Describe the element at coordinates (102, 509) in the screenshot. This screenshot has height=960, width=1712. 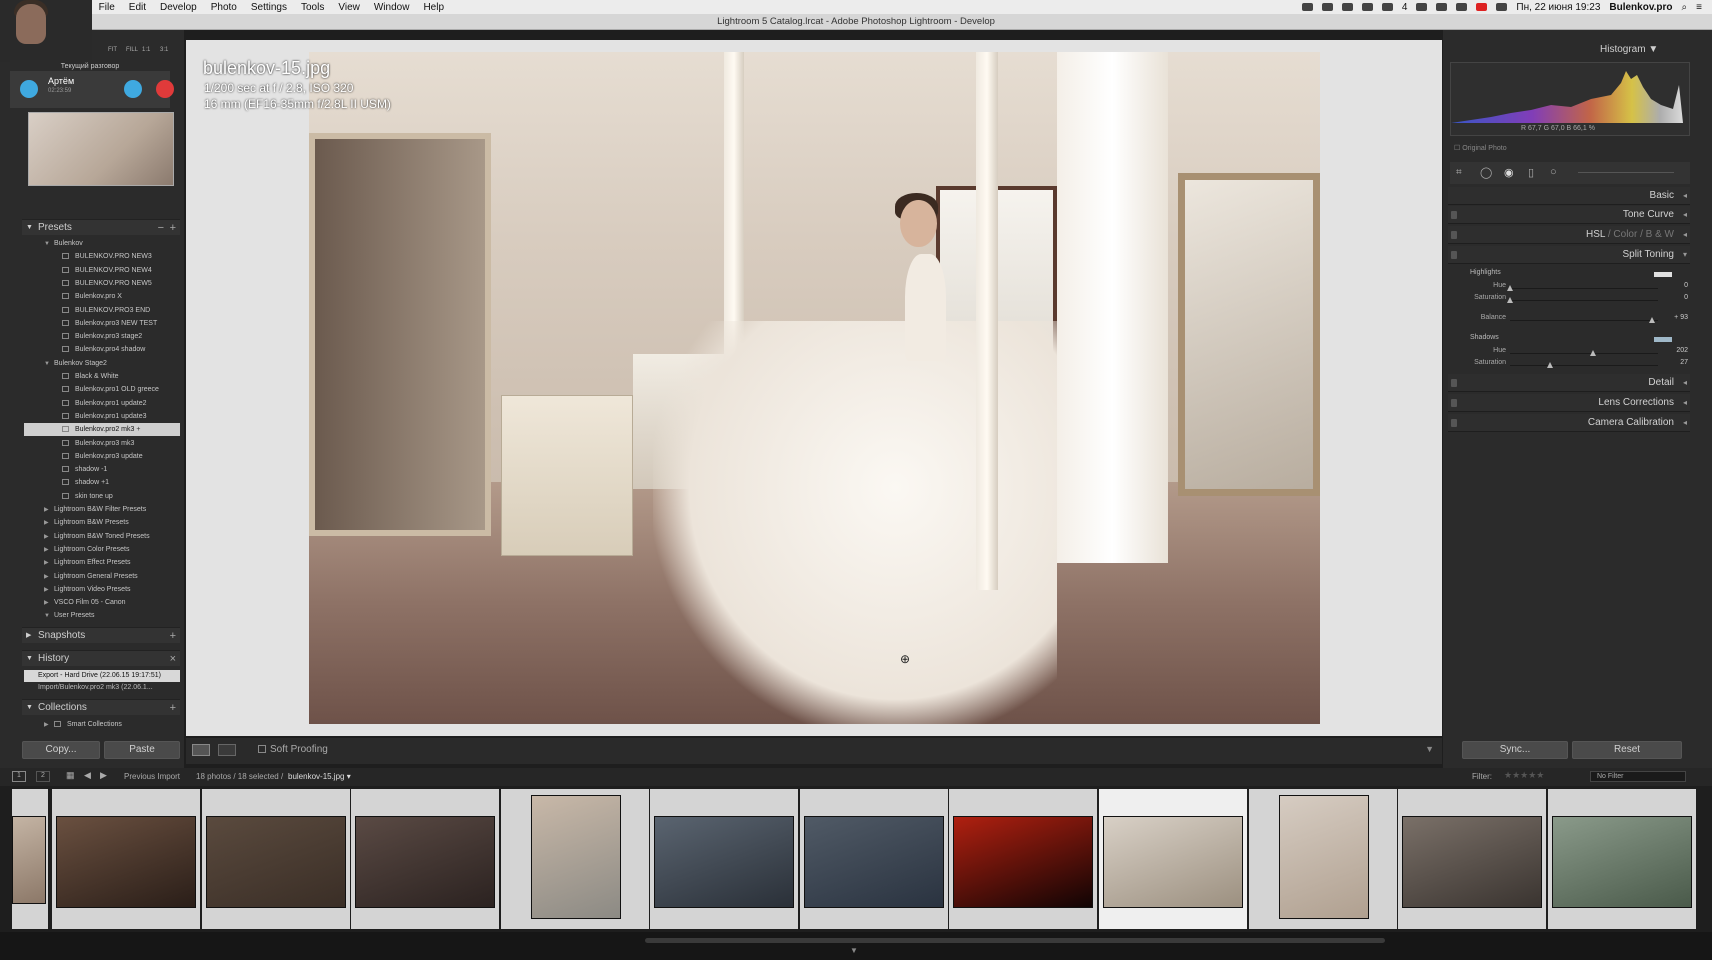
I see `preset-folder: ▶ Lightroom B&W Filter Presets` at that location.